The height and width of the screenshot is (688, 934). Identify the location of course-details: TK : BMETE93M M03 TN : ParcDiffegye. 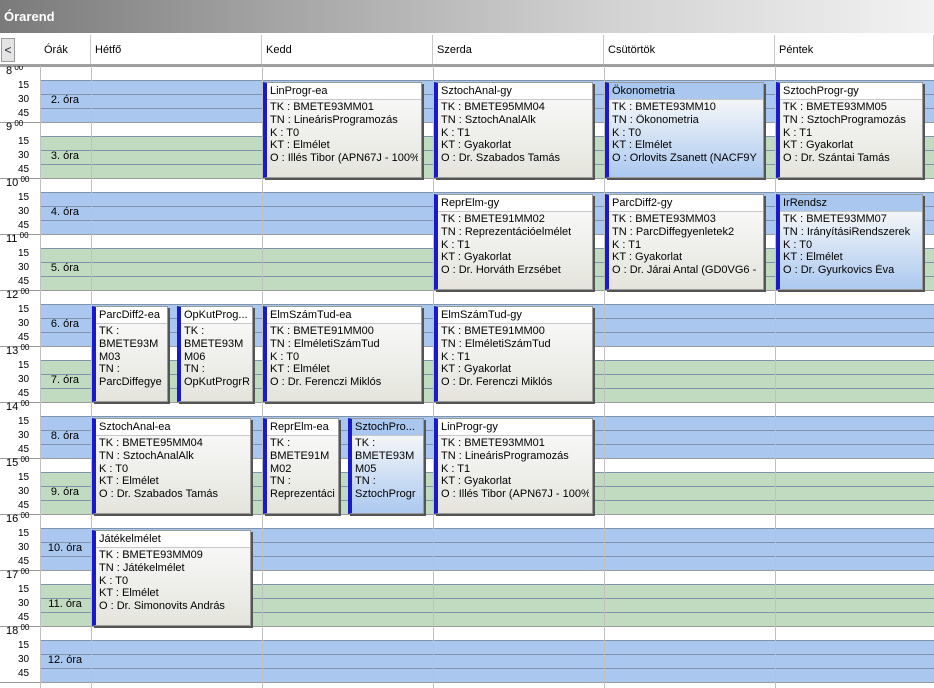
(131, 362).